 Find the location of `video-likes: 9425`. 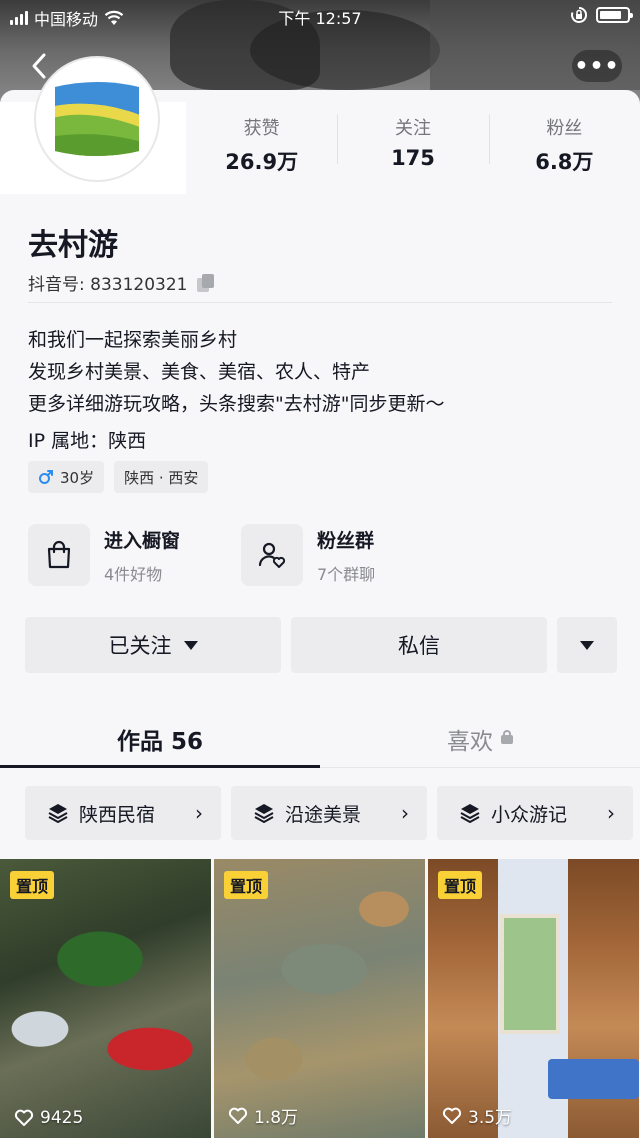

video-likes: 9425 is located at coordinates (48, 1118).